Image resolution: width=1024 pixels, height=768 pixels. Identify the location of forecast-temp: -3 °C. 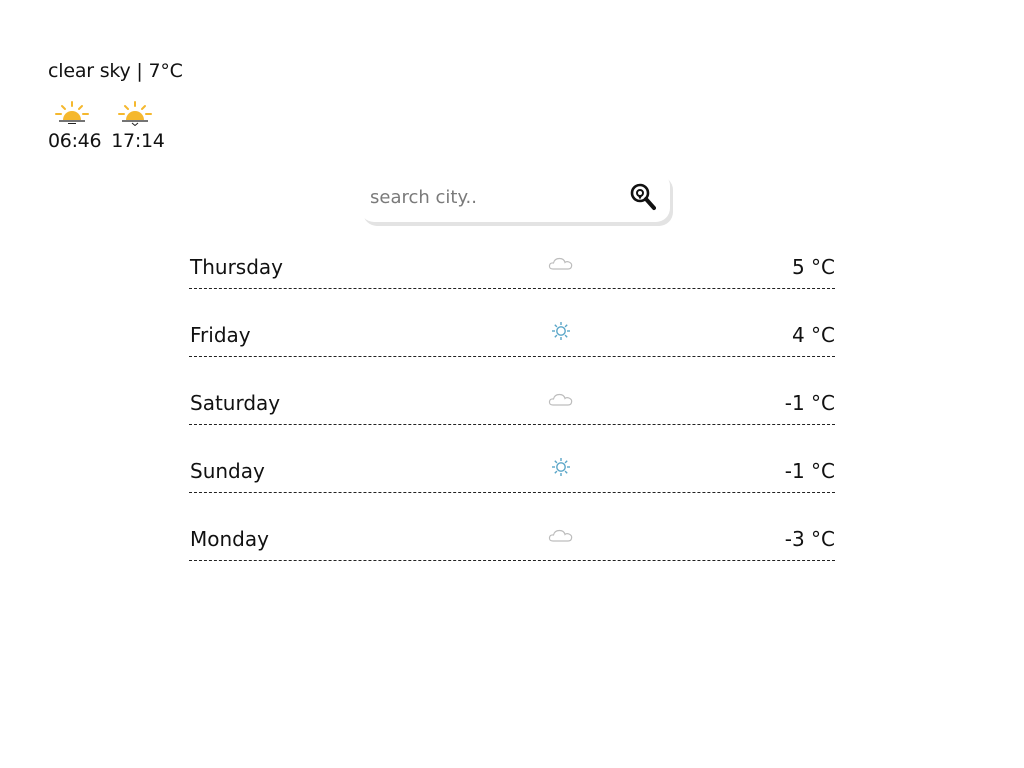
(809, 539).